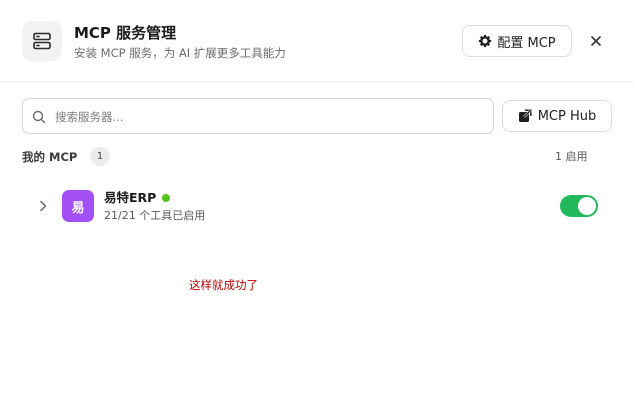 The height and width of the screenshot is (406, 634). Describe the element at coordinates (155, 215) in the screenshot. I see `server-tools-status: 21/21 个工具已启用` at that location.